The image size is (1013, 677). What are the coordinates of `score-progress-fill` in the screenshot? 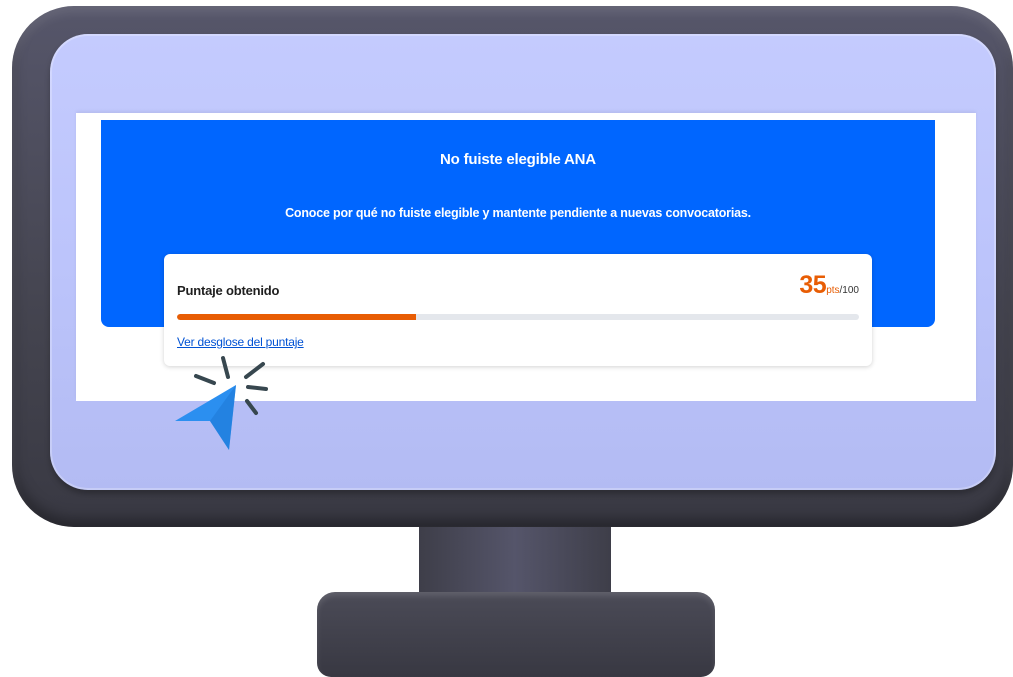 It's located at (296, 317).